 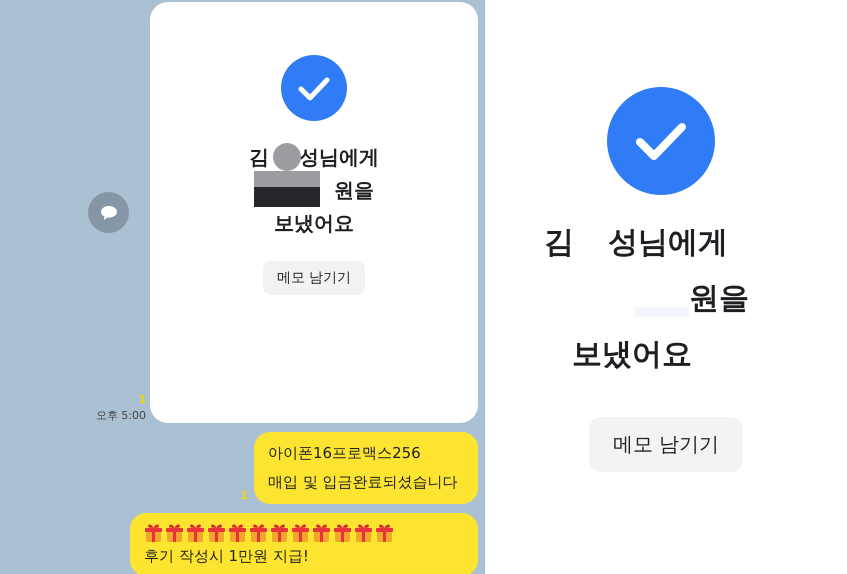 What do you see at coordinates (227, 556) in the screenshot?
I see `message-text: 후기 작성시 1만원 지급!` at bounding box center [227, 556].